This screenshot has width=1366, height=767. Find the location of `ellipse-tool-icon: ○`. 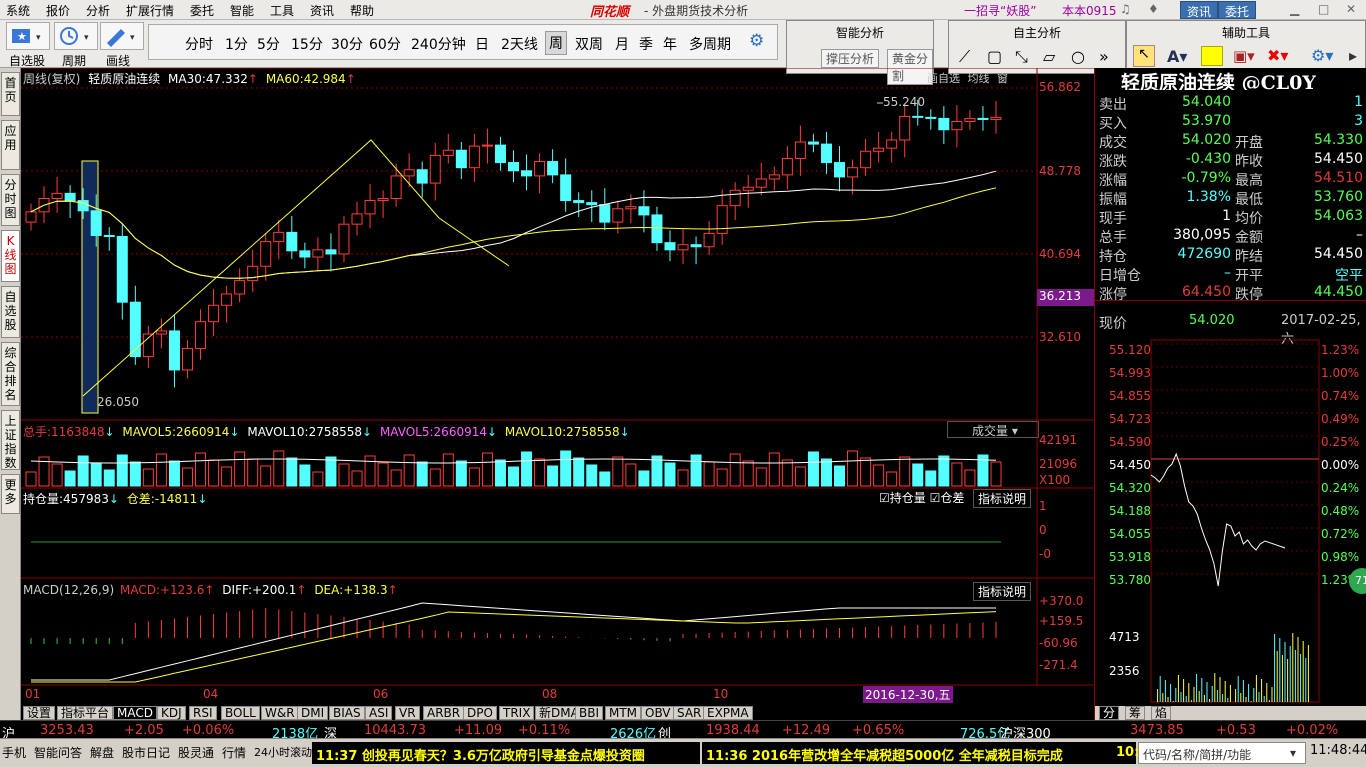

ellipse-tool-icon: ○ is located at coordinates (1078, 56).